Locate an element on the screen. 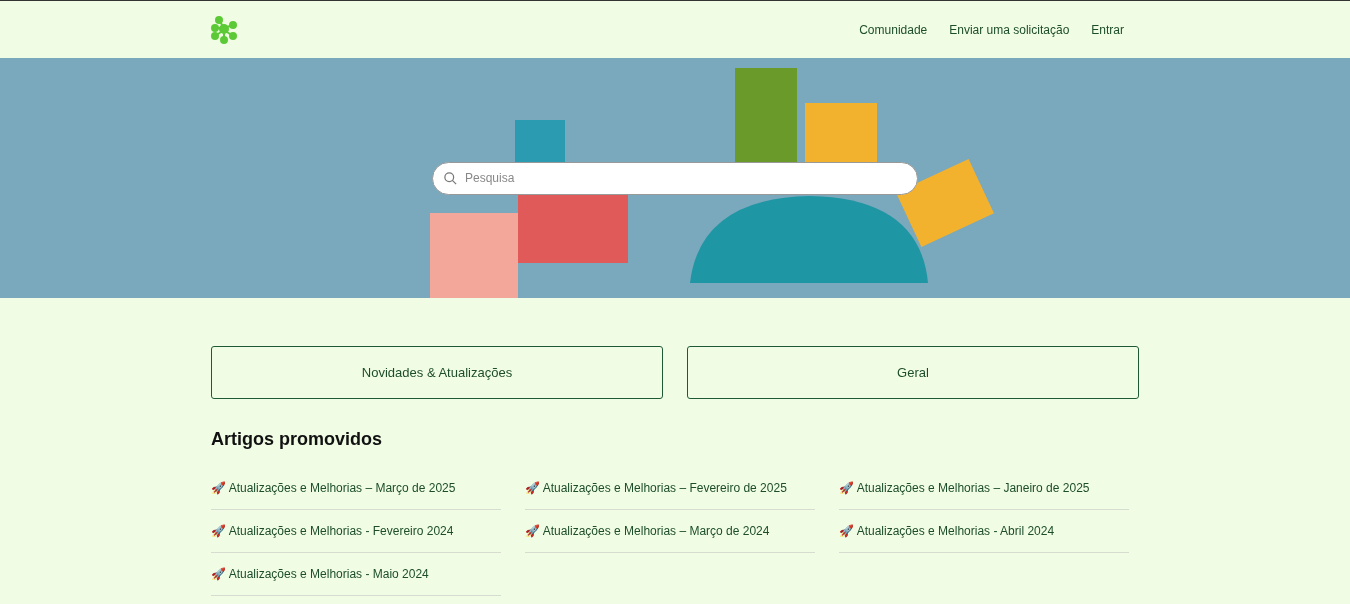  article-link: 🚀 Atualizações e Melhorias – Fevereiro de 2025 is located at coordinates (656, 488).